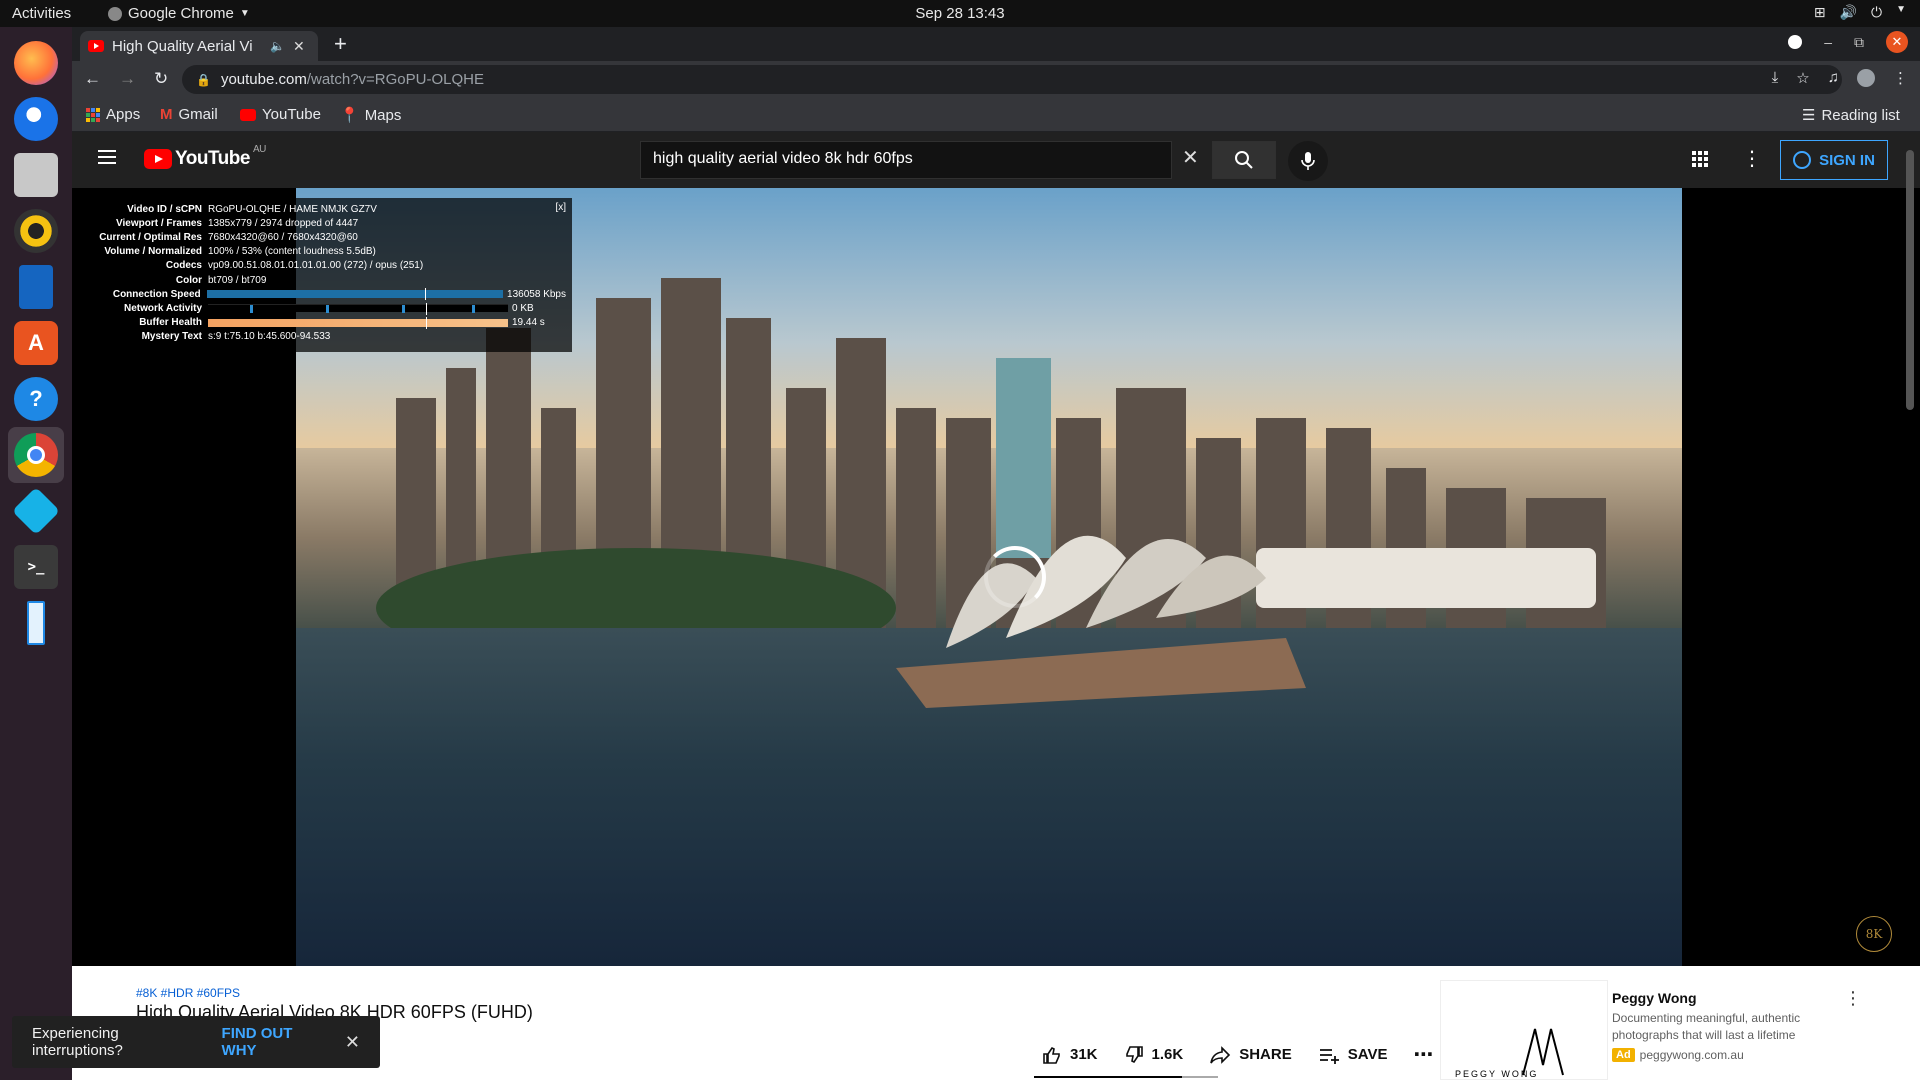 The height and width of the screenshot is (1080, 1920). Describe the element at coordinates (906, 160) in the screenshot. I see `search-input: high quality aerial video 8k hdr 60fps` at that location.